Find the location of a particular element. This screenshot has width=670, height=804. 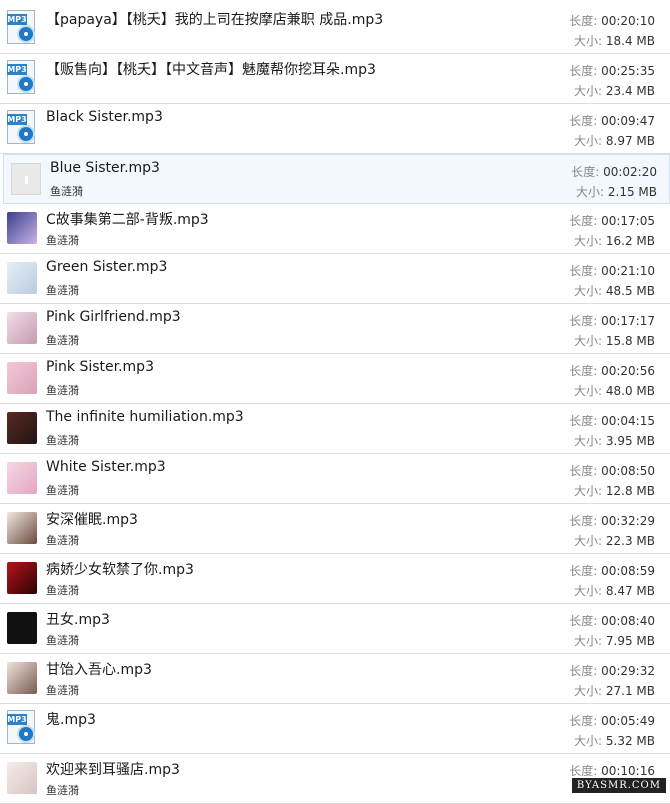

size-field: 大小: 23.4 MB is located at coordinates (614, 90).